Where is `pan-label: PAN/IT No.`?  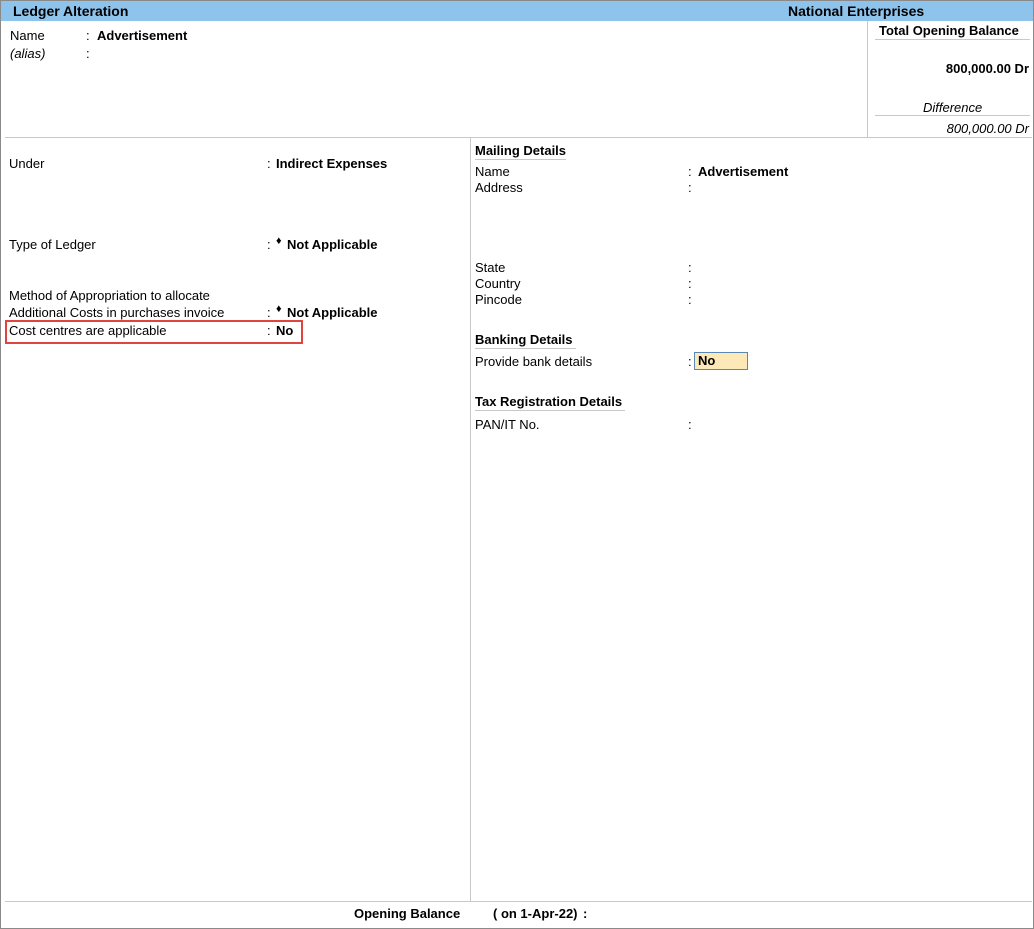 pan-label: PAN/IT No. is located at coordinates (507, 424).